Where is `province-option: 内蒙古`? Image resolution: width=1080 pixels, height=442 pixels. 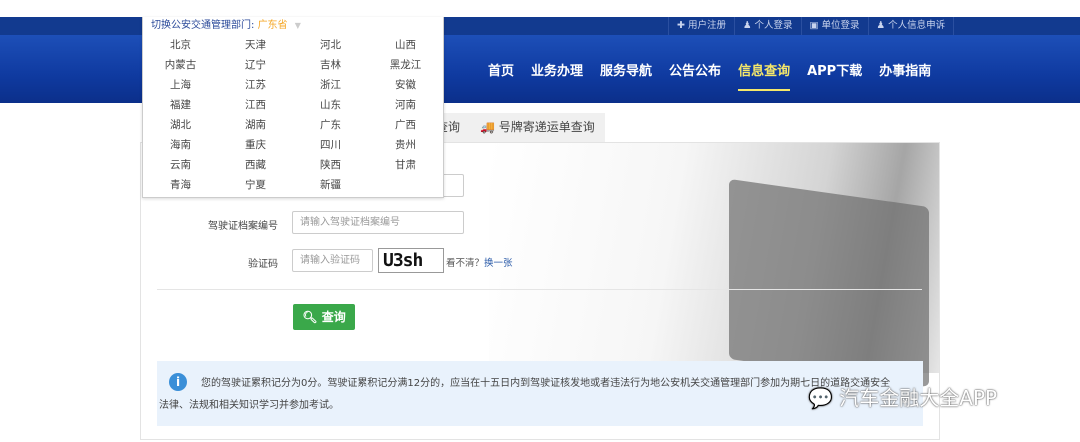
province-option: 内蒙古 is located at coordinates (180, 65).